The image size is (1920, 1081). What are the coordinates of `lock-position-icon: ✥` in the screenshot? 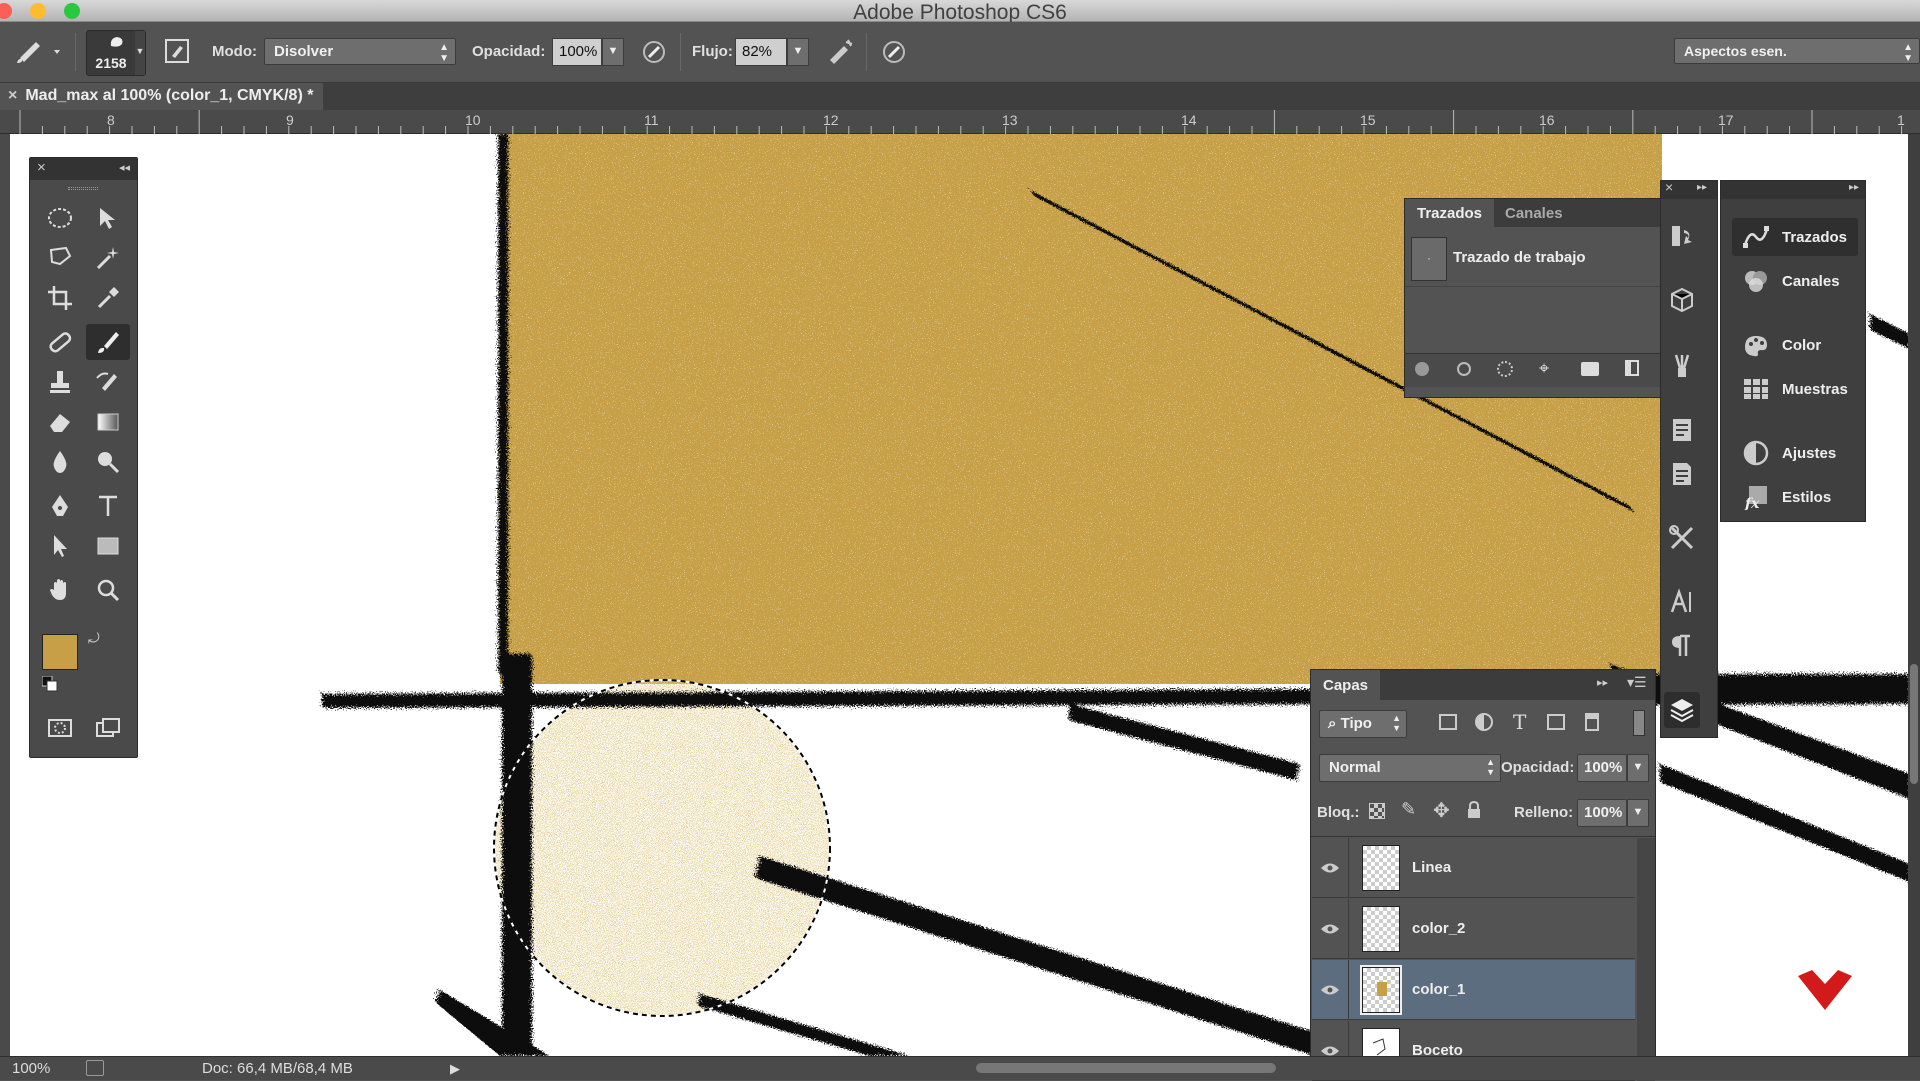 It's located at (1441, 810).